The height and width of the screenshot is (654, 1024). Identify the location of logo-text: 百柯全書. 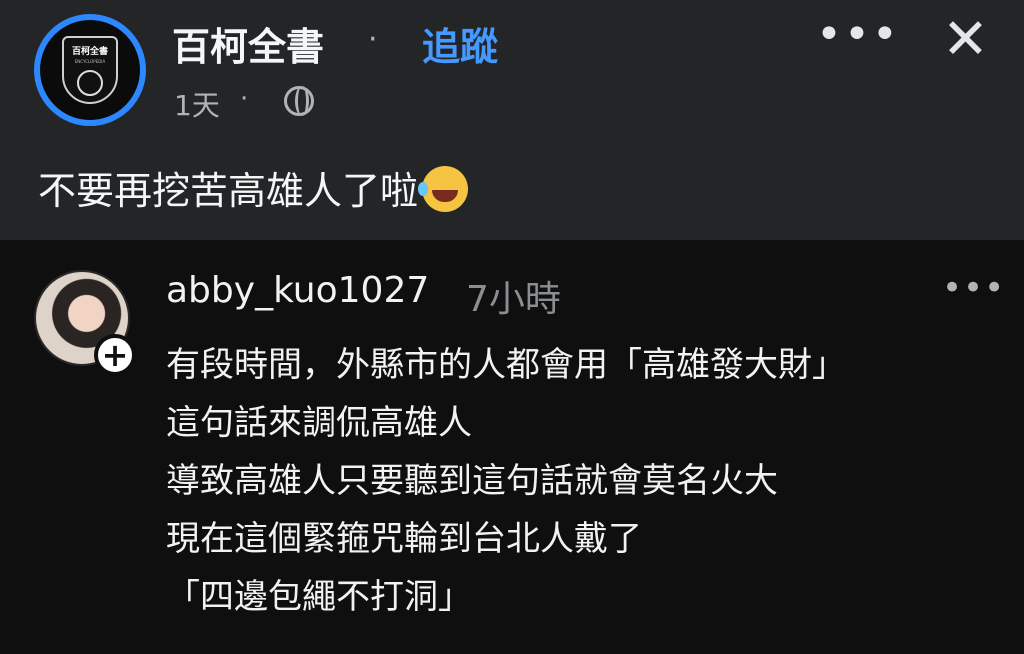
(89, 52).